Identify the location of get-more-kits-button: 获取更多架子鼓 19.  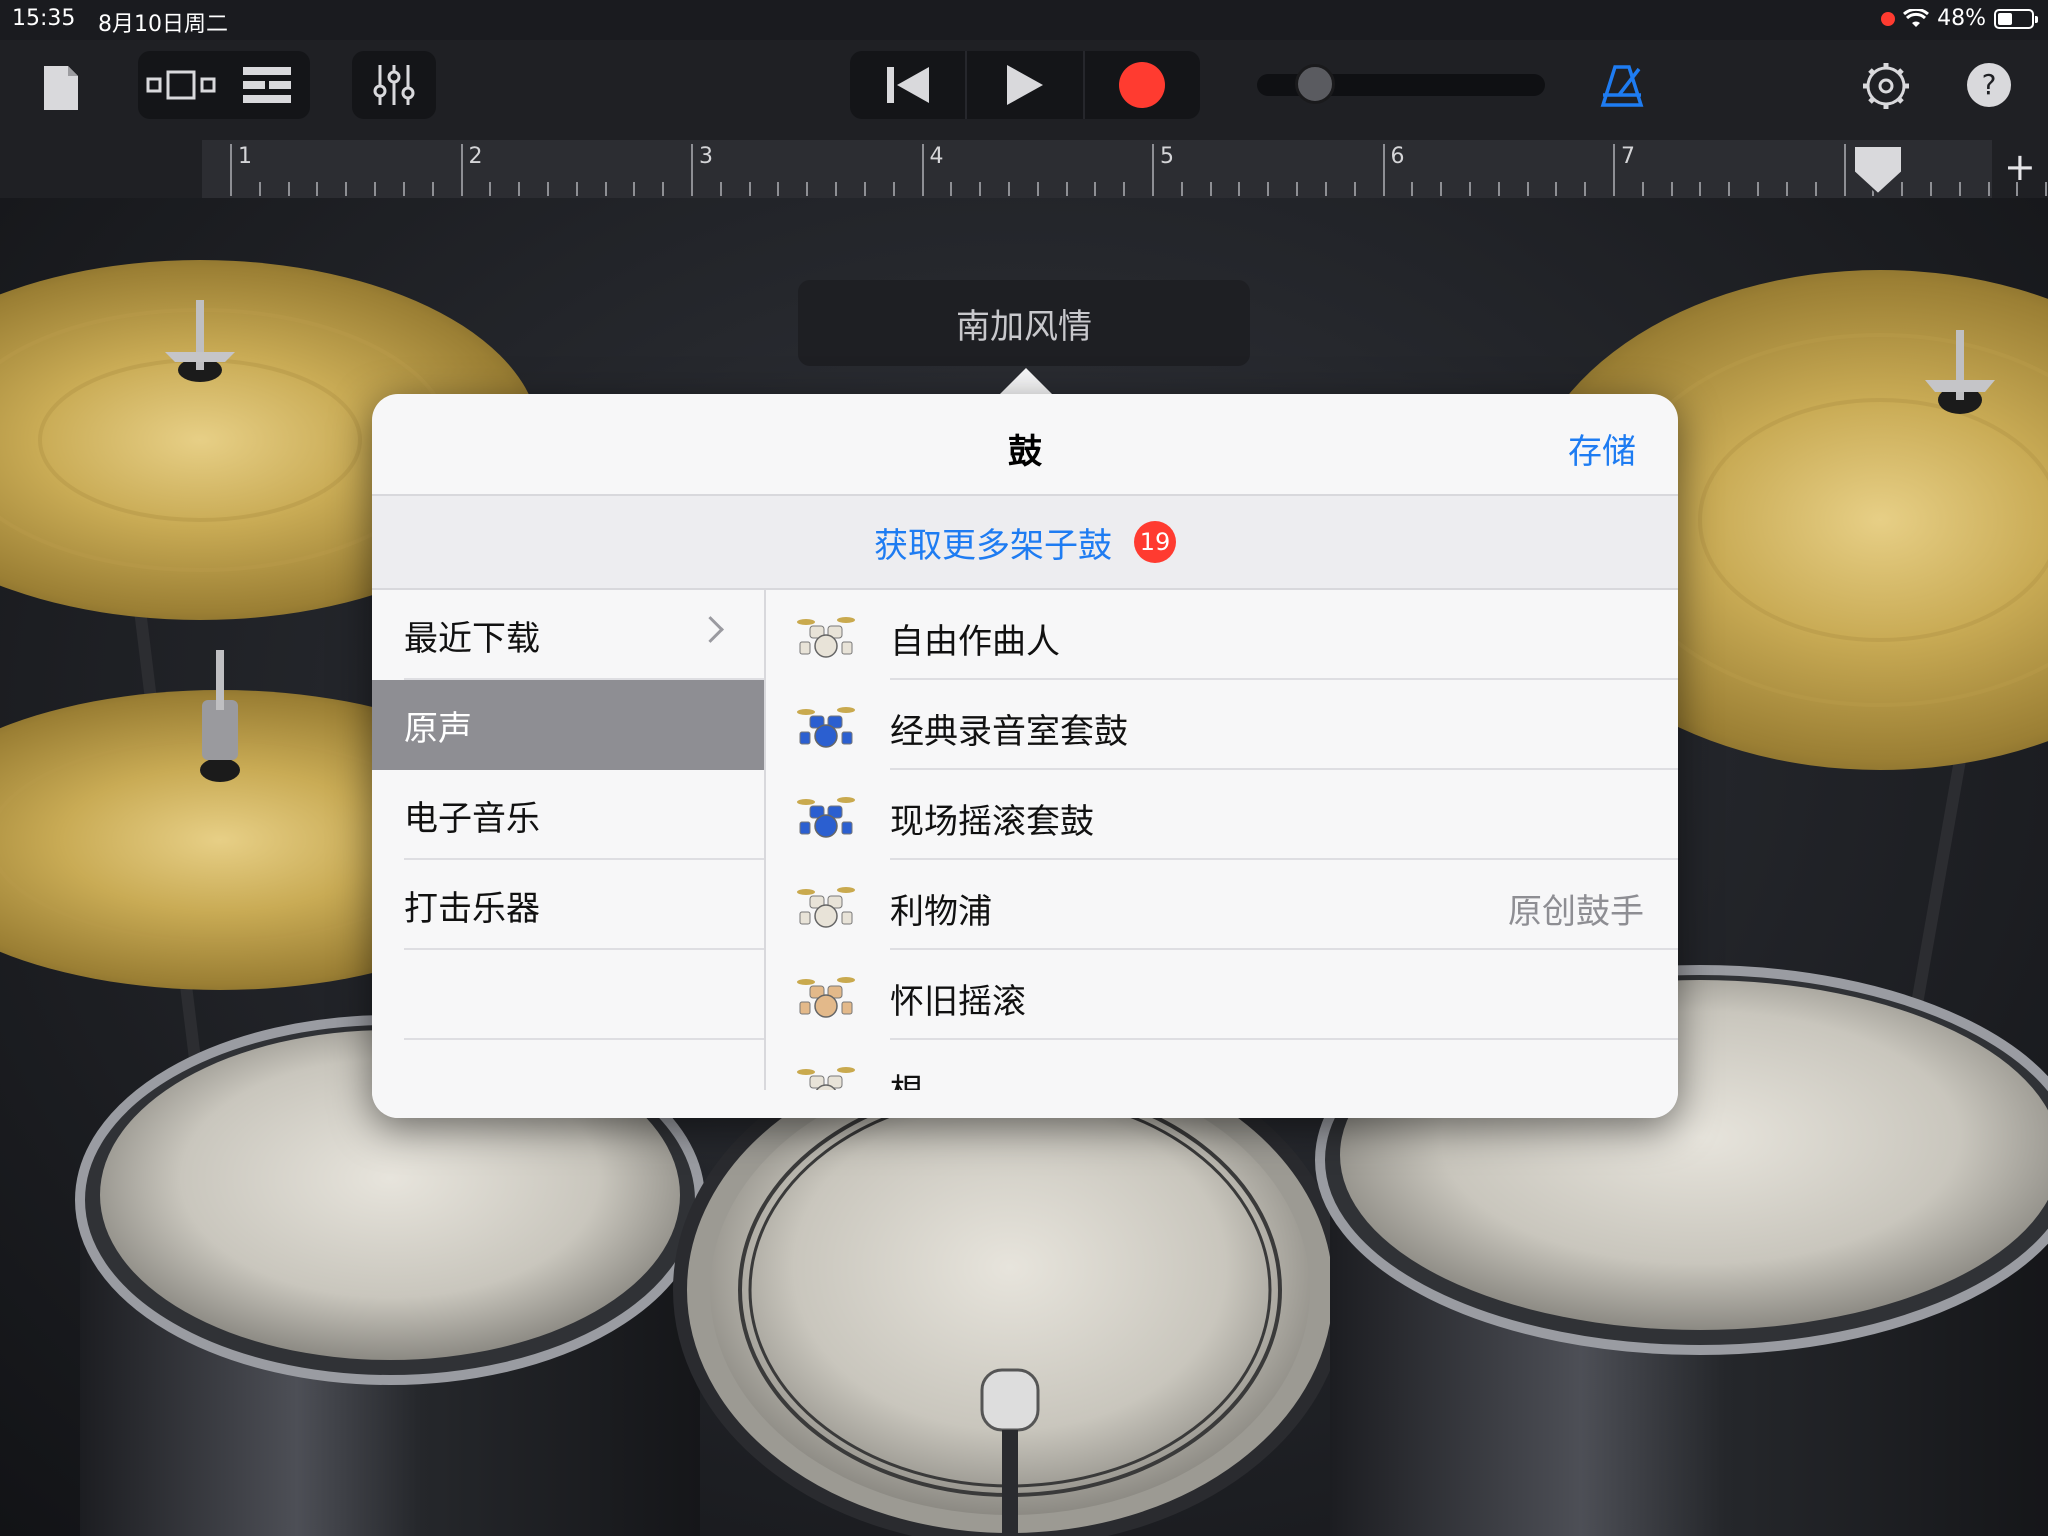
(1025, 543).